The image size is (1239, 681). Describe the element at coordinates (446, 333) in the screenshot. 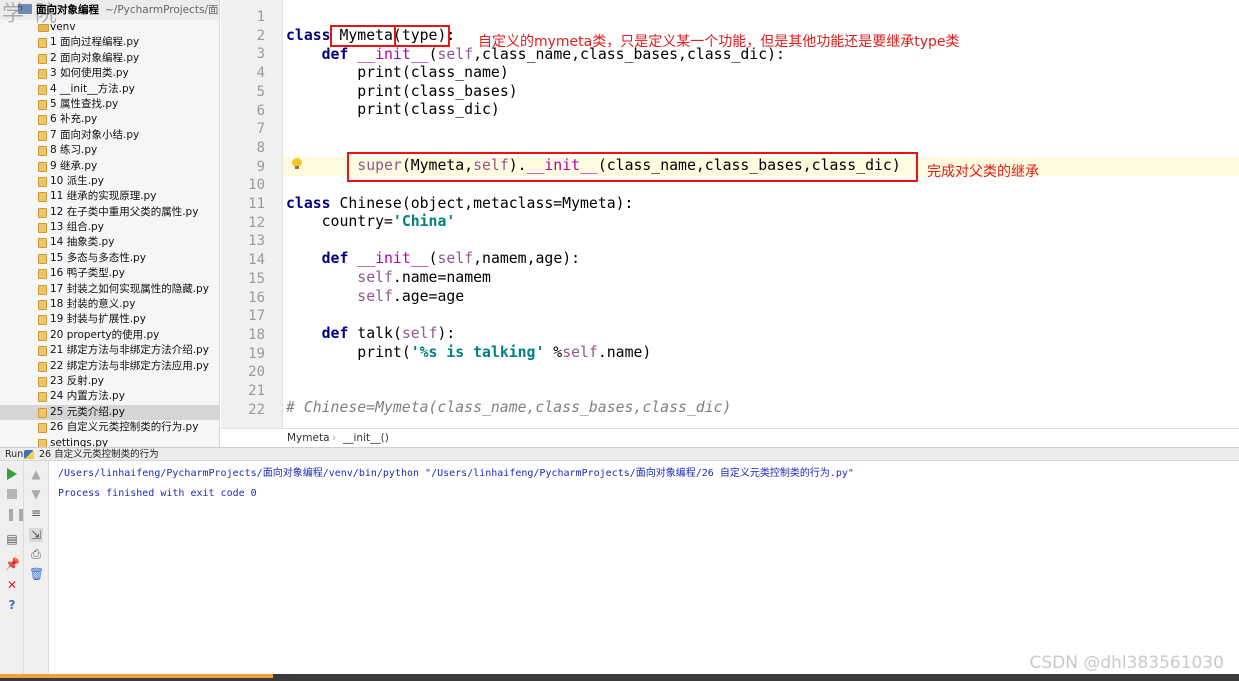

I see `params: ):` at that location.